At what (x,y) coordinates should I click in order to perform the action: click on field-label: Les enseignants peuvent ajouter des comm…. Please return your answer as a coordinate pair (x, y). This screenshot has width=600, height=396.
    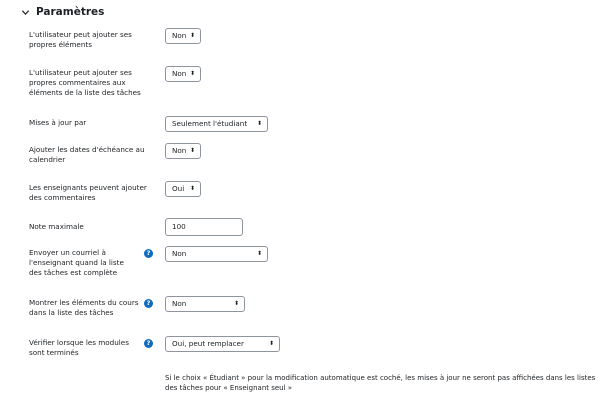
    Looking at the image, I should click on (88, 192).